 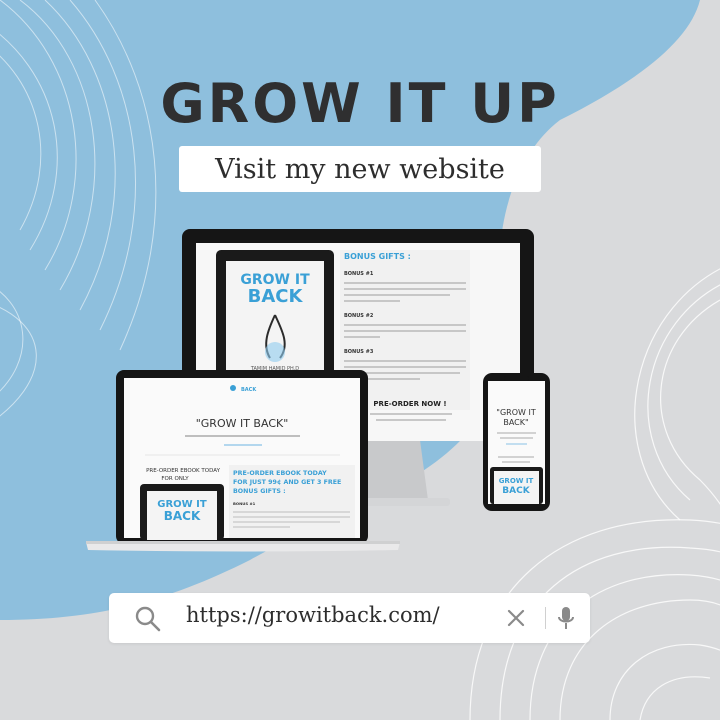 What do you see at coordinates (280, 473) in the screenshot?
I see `laptop-preorder-headline1: PRE-ORDER EBOOK TODAY` at bounding box center [280, 473].